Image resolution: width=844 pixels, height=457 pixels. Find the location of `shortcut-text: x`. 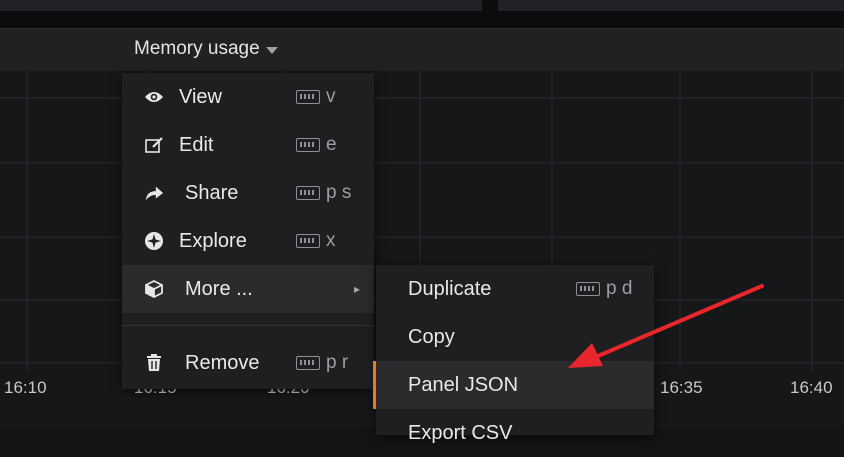

shortcut-text: x is located at coordinates (331, 240).